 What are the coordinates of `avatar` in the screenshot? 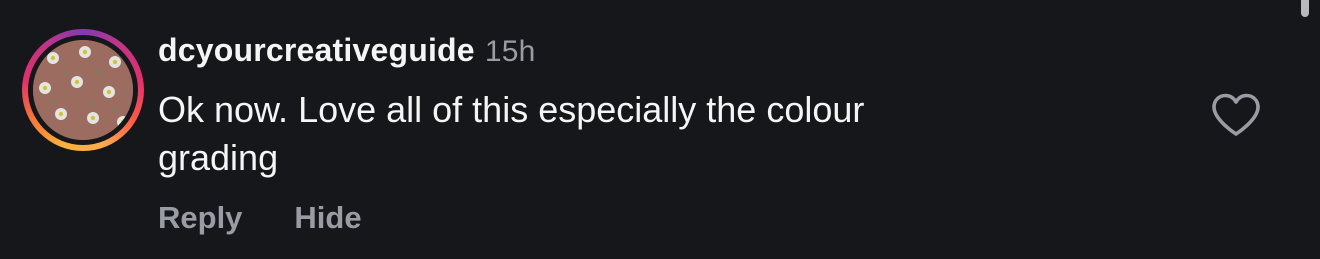 It's located at (83, 90).